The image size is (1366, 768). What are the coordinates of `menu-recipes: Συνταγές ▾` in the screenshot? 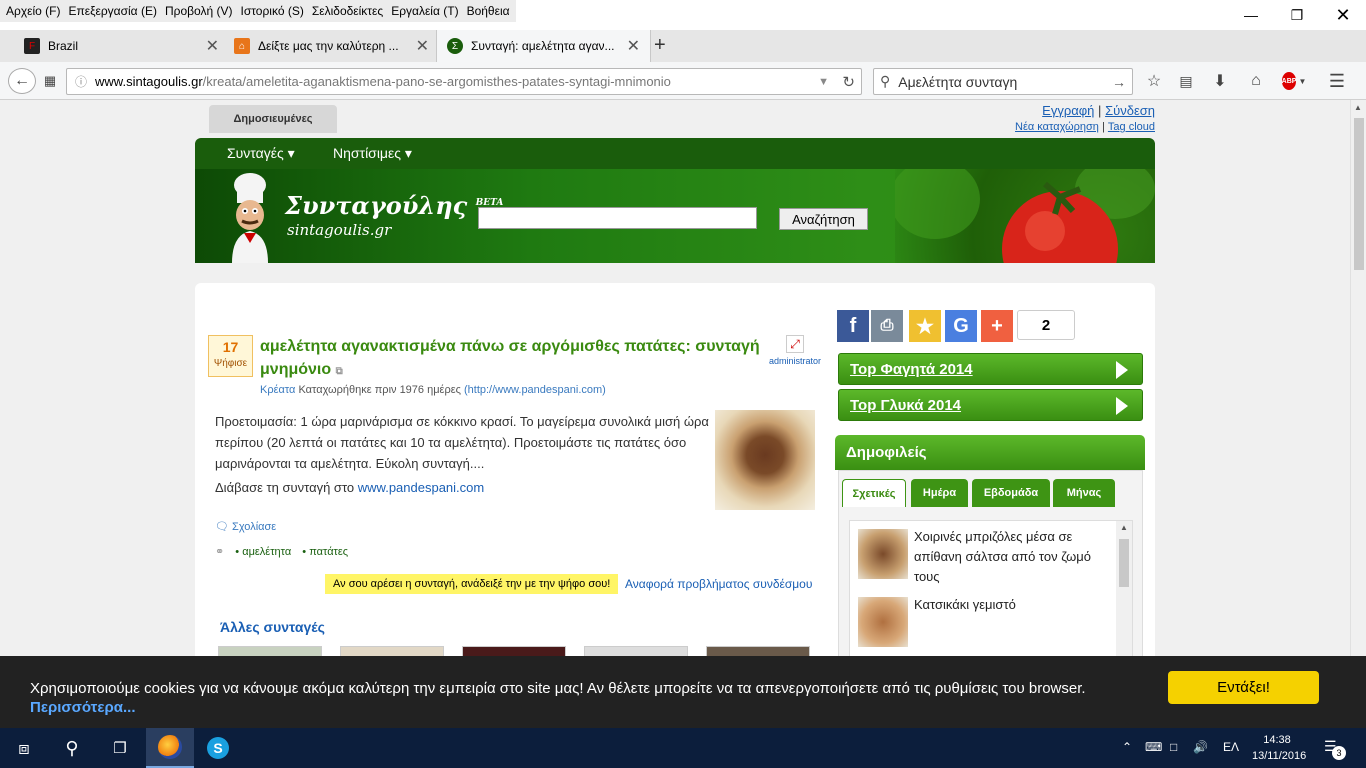 It's located at (261, 153).